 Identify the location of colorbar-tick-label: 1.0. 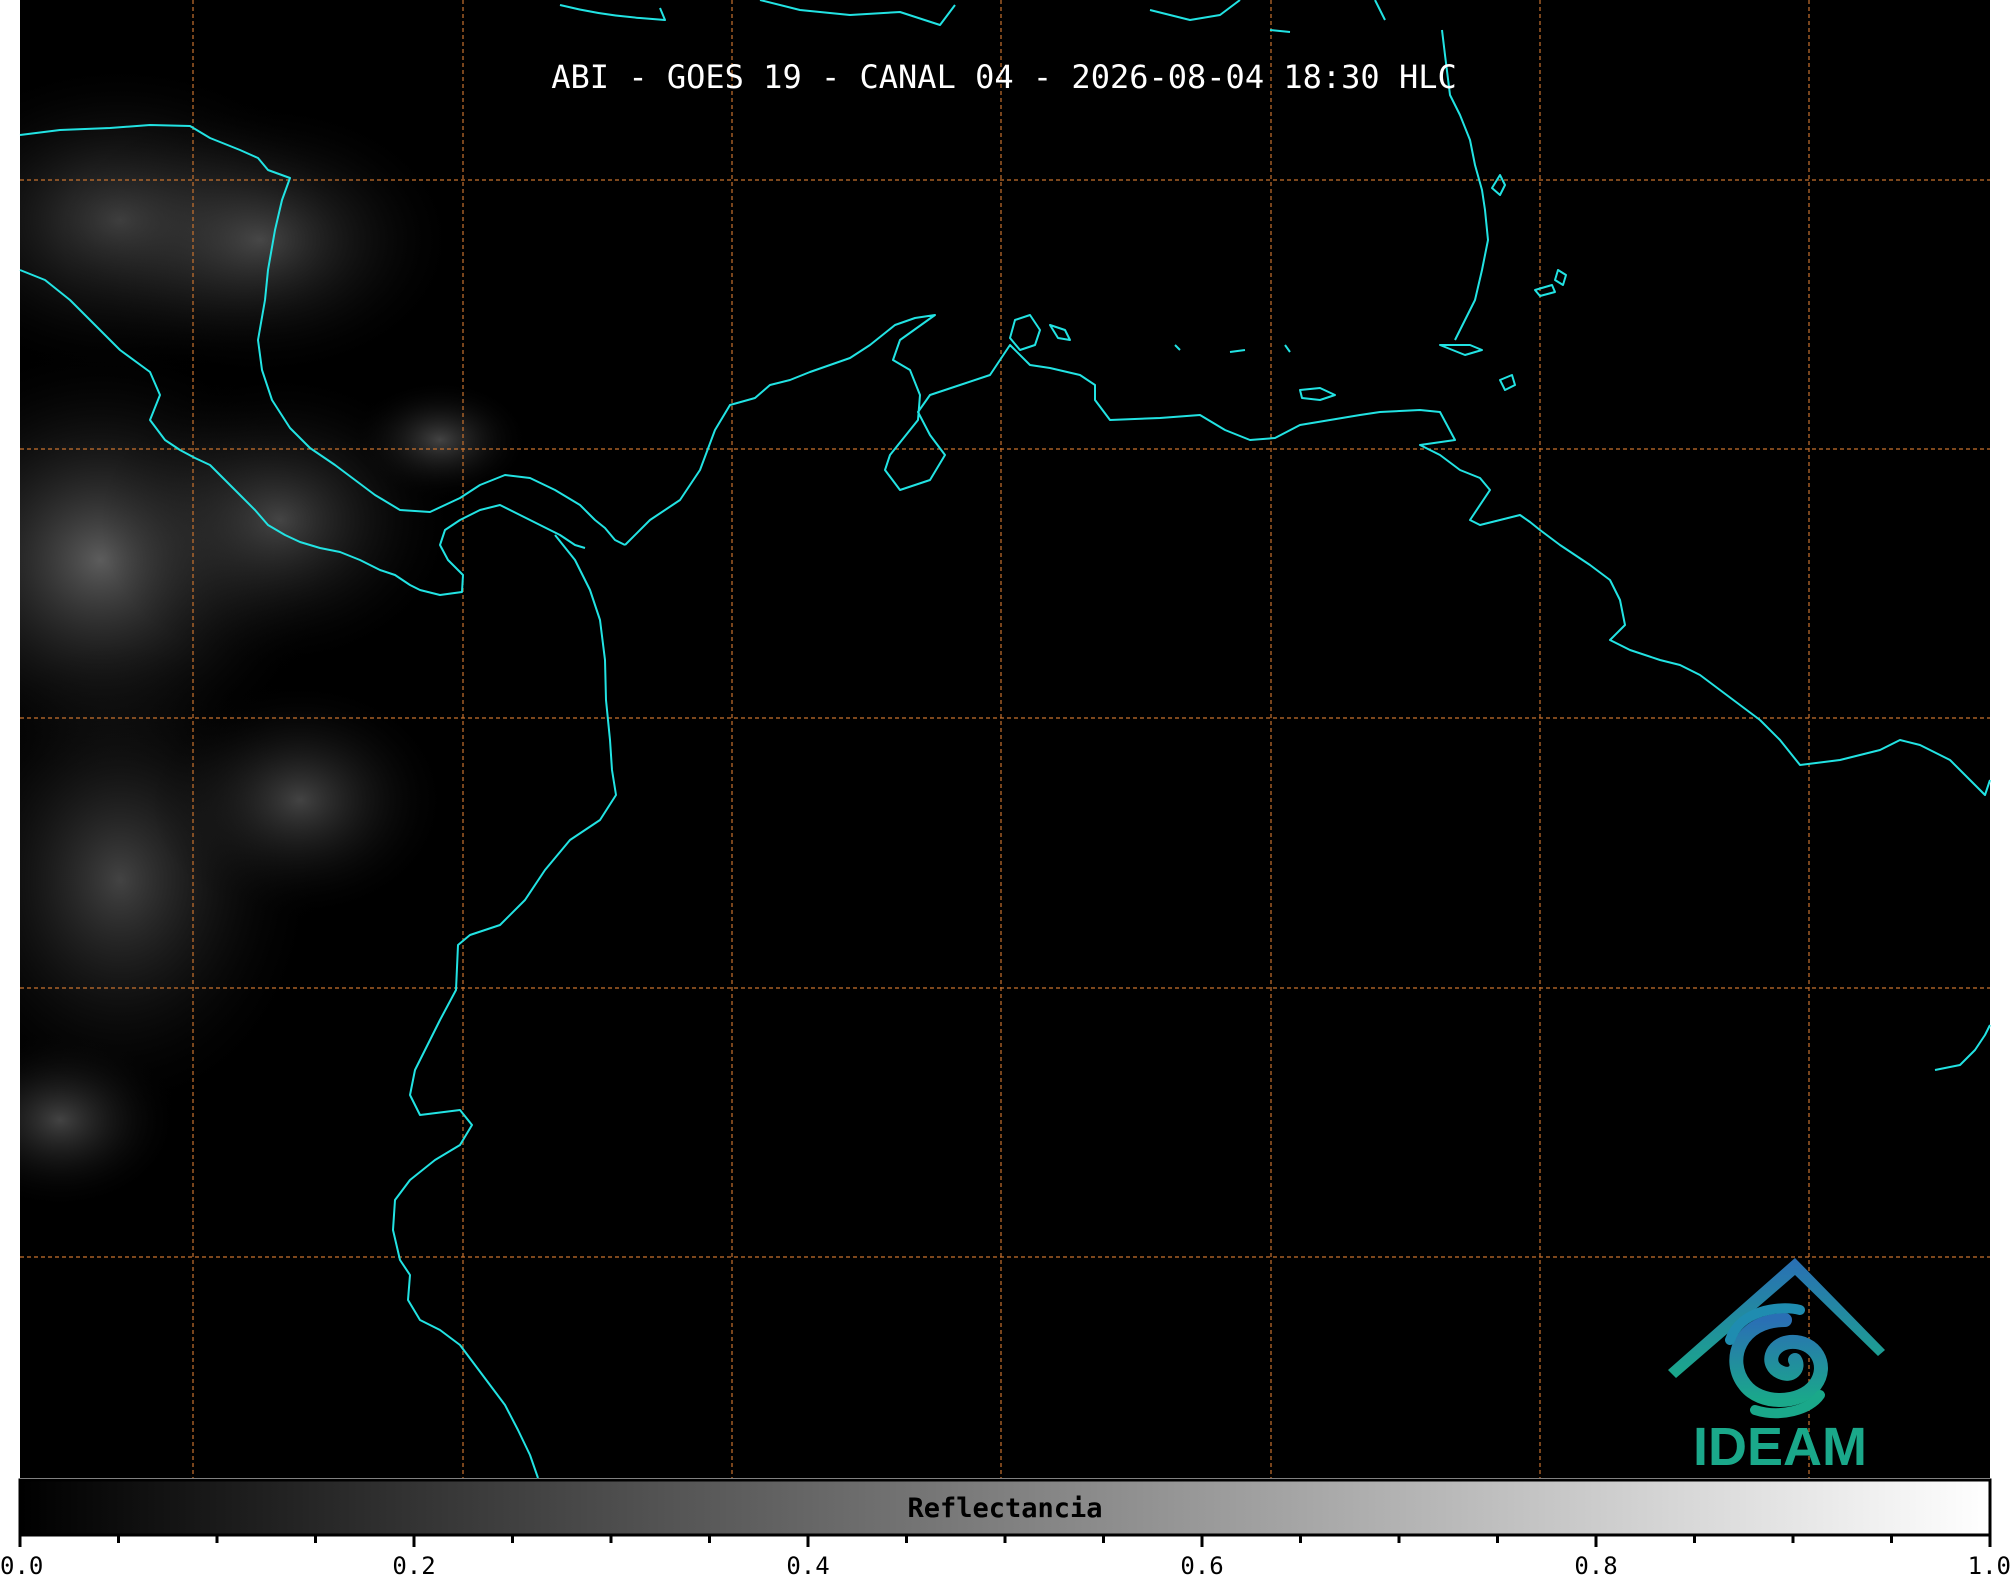
(1989, 1564).